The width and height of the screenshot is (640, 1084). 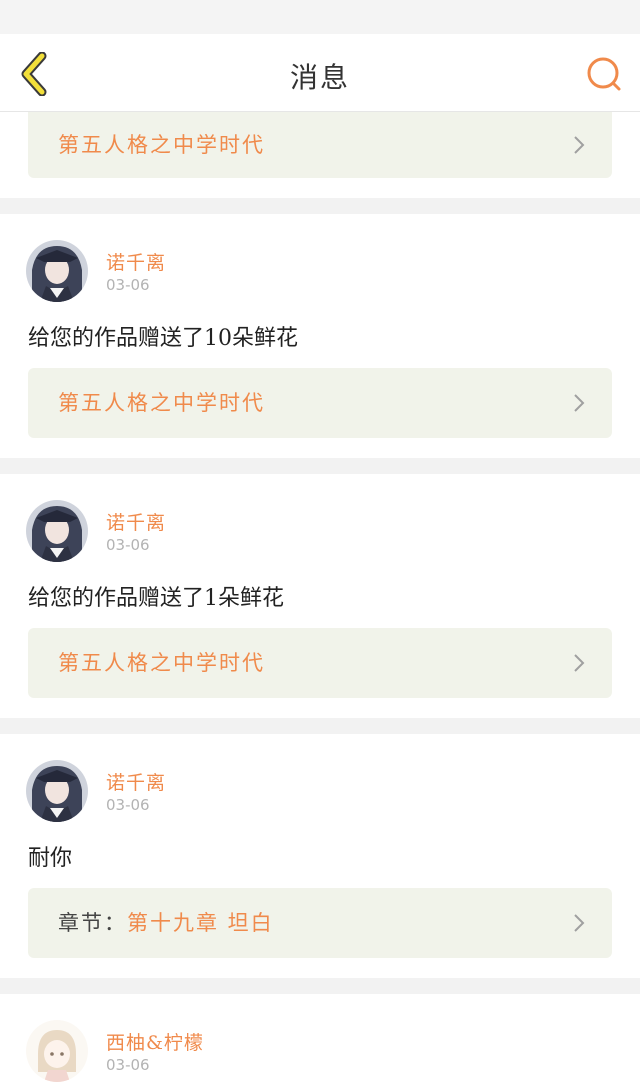 What do you see at coordinates (50, 858) in the screenshot?
I see `message-text: 耐你` at bounding box center [50, 858].